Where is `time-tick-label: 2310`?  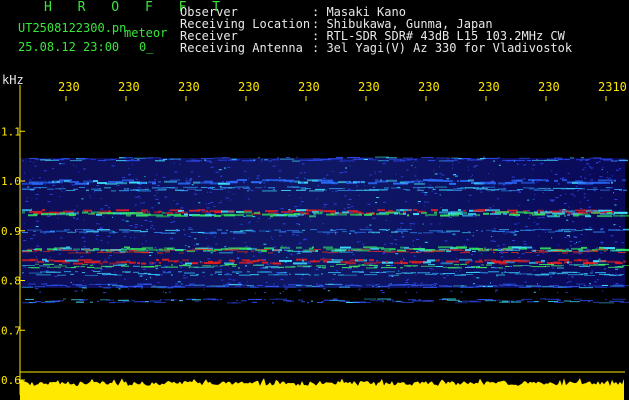
time-tick-label: 2310 is located at coordinates (612, 87).